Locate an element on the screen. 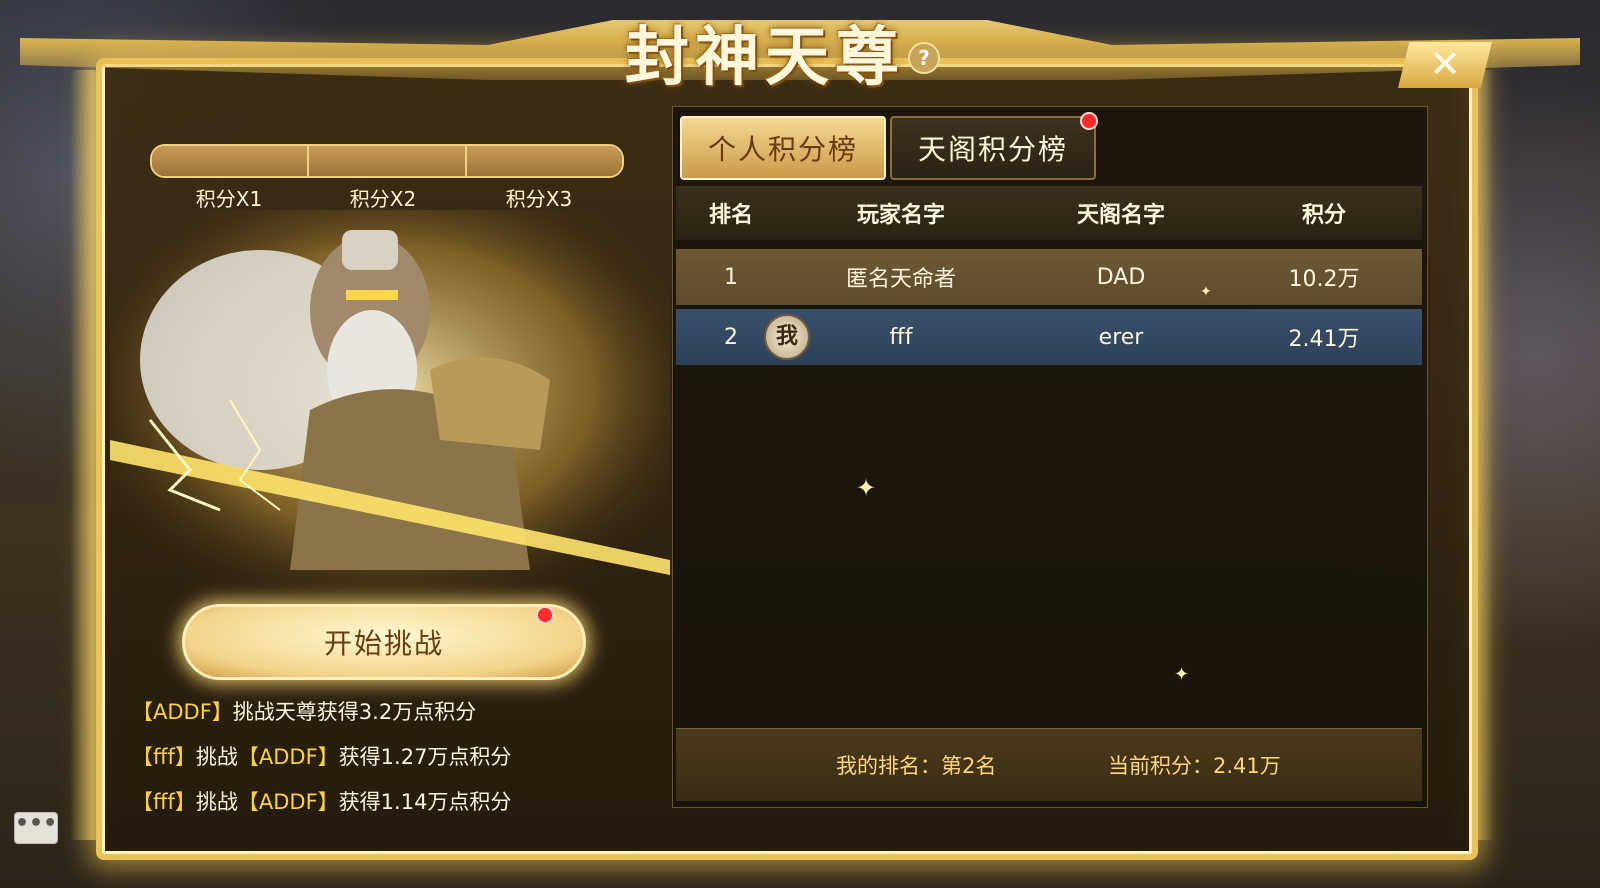 The width and height of the screenshot is (1600, 888). my-ranking-footer is located at coordinates (1049, 764).